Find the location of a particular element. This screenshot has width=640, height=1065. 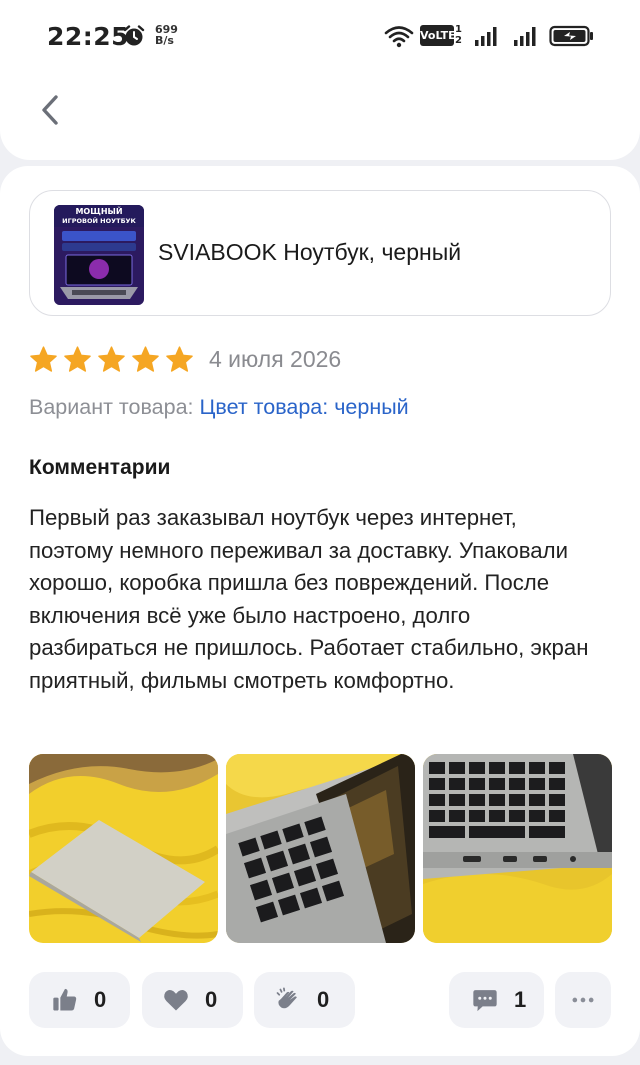

rating-row: 4 июля 2026 is located at coordinates (185, 359).